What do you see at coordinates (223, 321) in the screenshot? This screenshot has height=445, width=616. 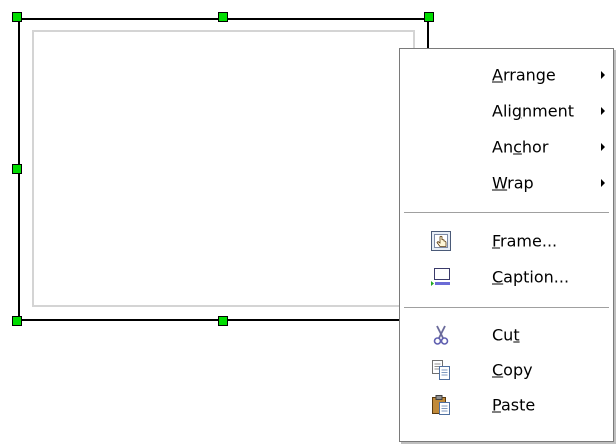 I see `resize-handle-bottom-center` at bounding box center [223, 321].